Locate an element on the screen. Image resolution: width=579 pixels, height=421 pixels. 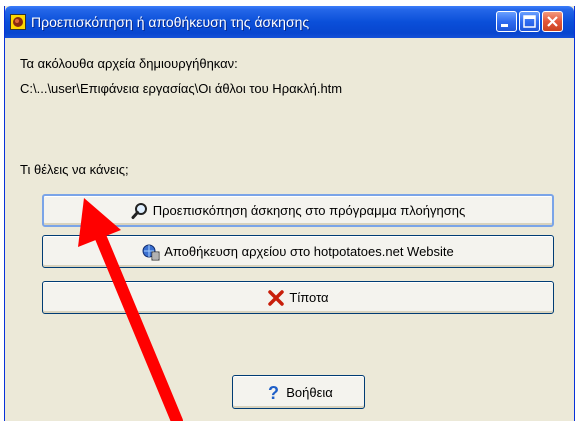
maximize-icon is located at coordinates (529, 21).